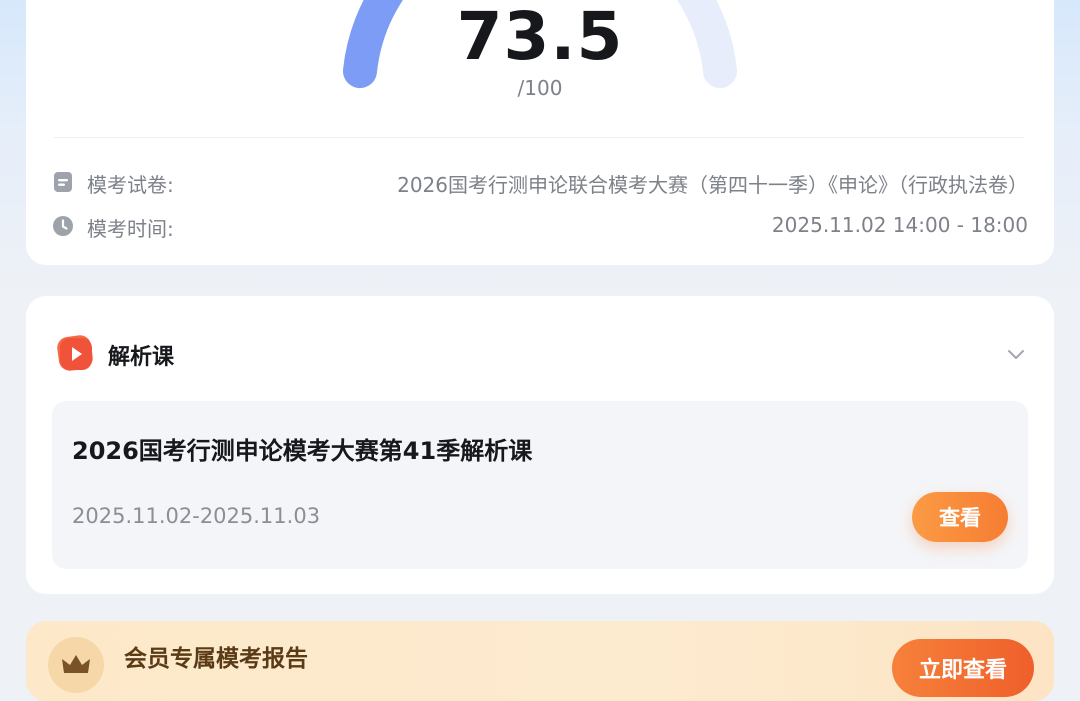 The width and height of the screenshot is (1080, 701). Describe the element at coordinates (963, 668) in the screenshot. I see `view-now-button: 立即查看` at that location.